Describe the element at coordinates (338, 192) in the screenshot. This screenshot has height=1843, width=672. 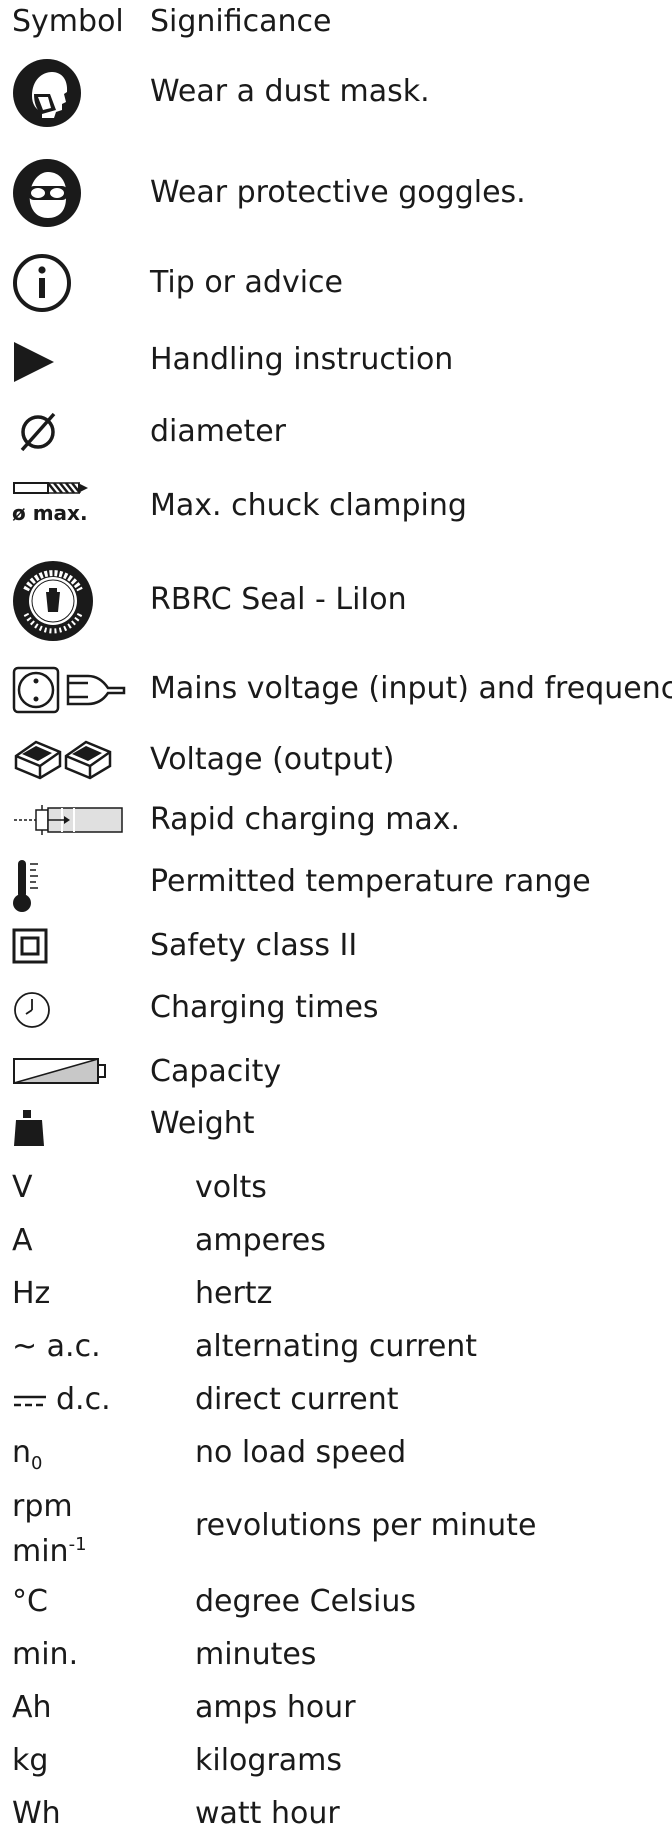
I see `symbol-significance: Wear protective goggles.` at that location.